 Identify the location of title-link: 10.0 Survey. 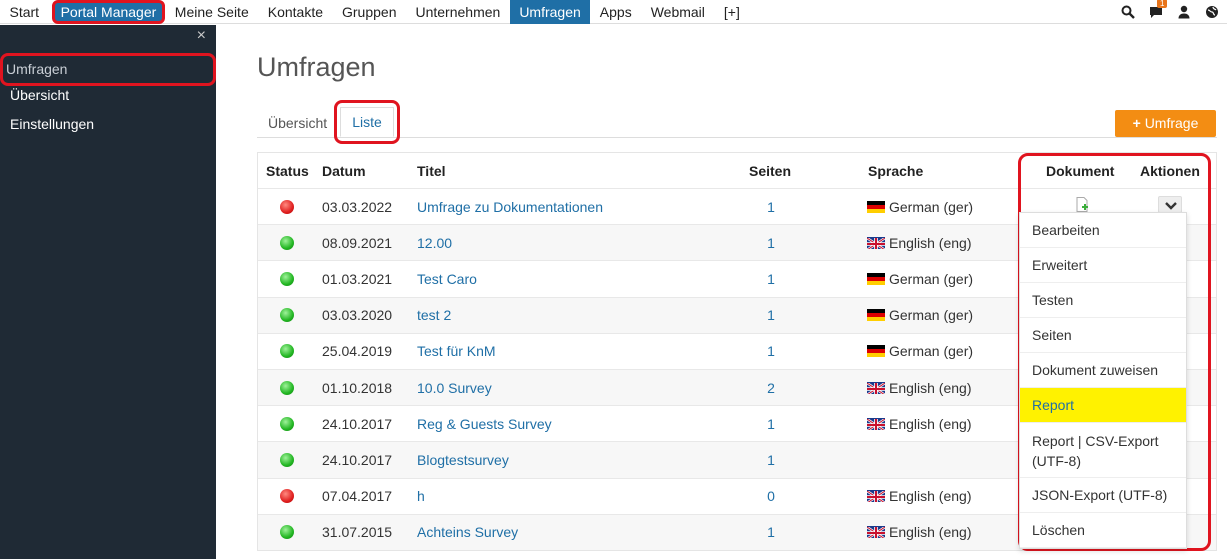
(454, 387).